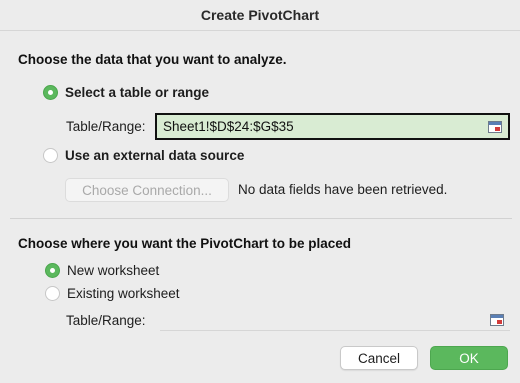 The image size is (520, 383). Describe the element at coordinates (106, 126) in the screenshot. I see `table-range-label: Table/Range:` at that location.